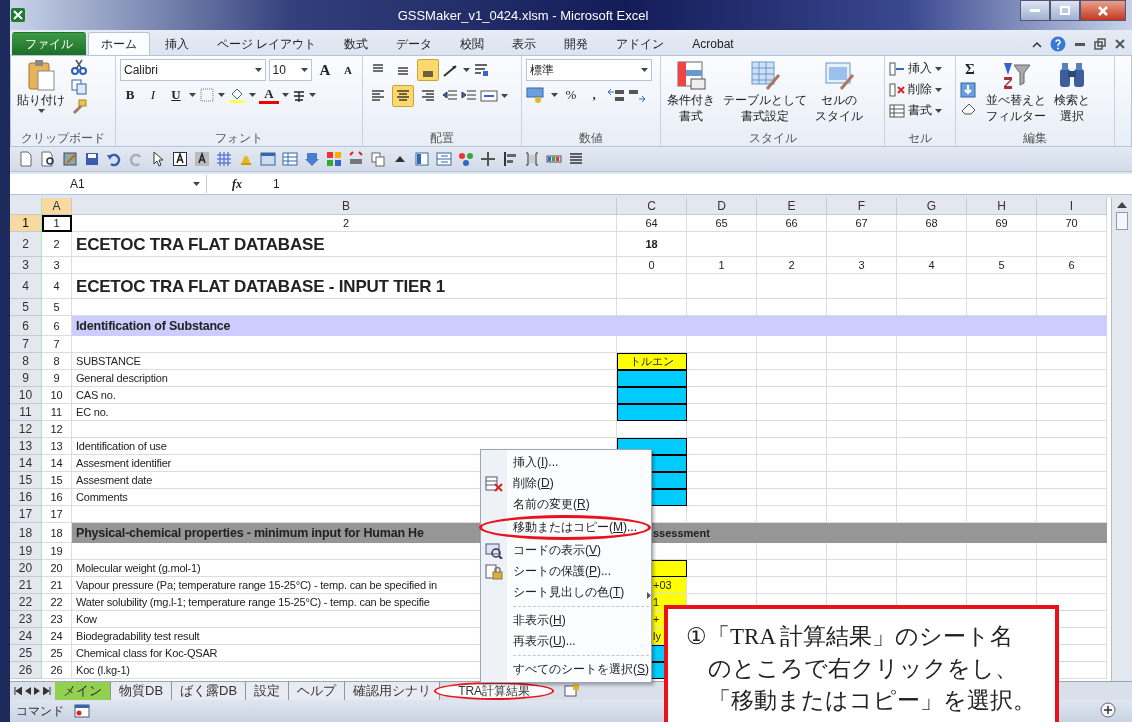  I want to click on row-header: 7, so click(26, 344).